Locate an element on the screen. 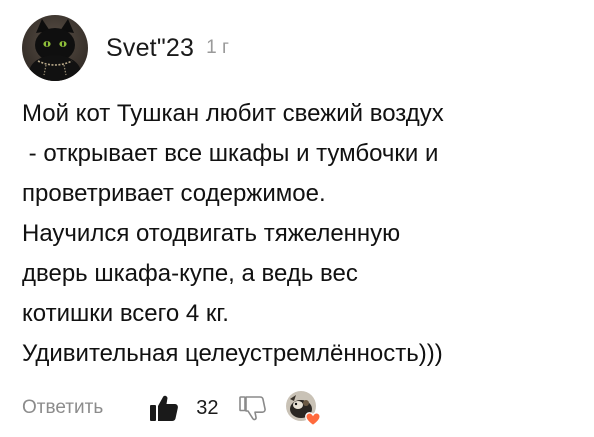 The height and width of the screenshot is (437, 594). thumbs-down-icon is located at coordinates (253, 408).